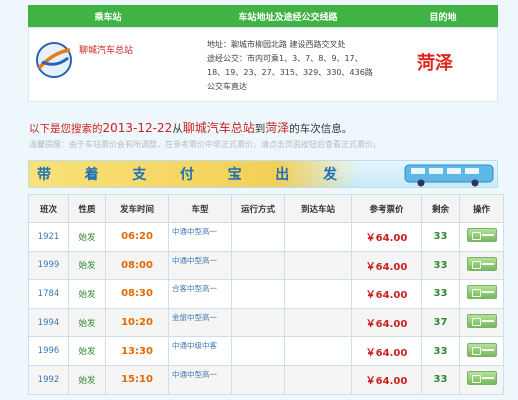 The height and width of the screenshot is (400, 518). What do you see at coordinates (227, 86) in the screenshot?
I see `bus-lines-3: 公交车直达` at bounding box center [227, 86].